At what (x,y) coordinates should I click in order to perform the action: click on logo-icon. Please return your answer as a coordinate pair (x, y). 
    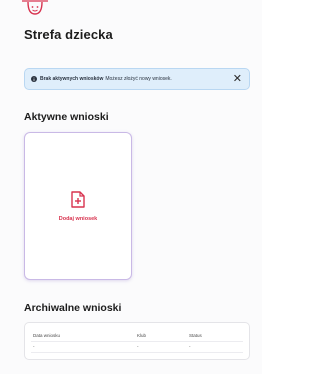
    Looking at the image, I should click on (35, 9).